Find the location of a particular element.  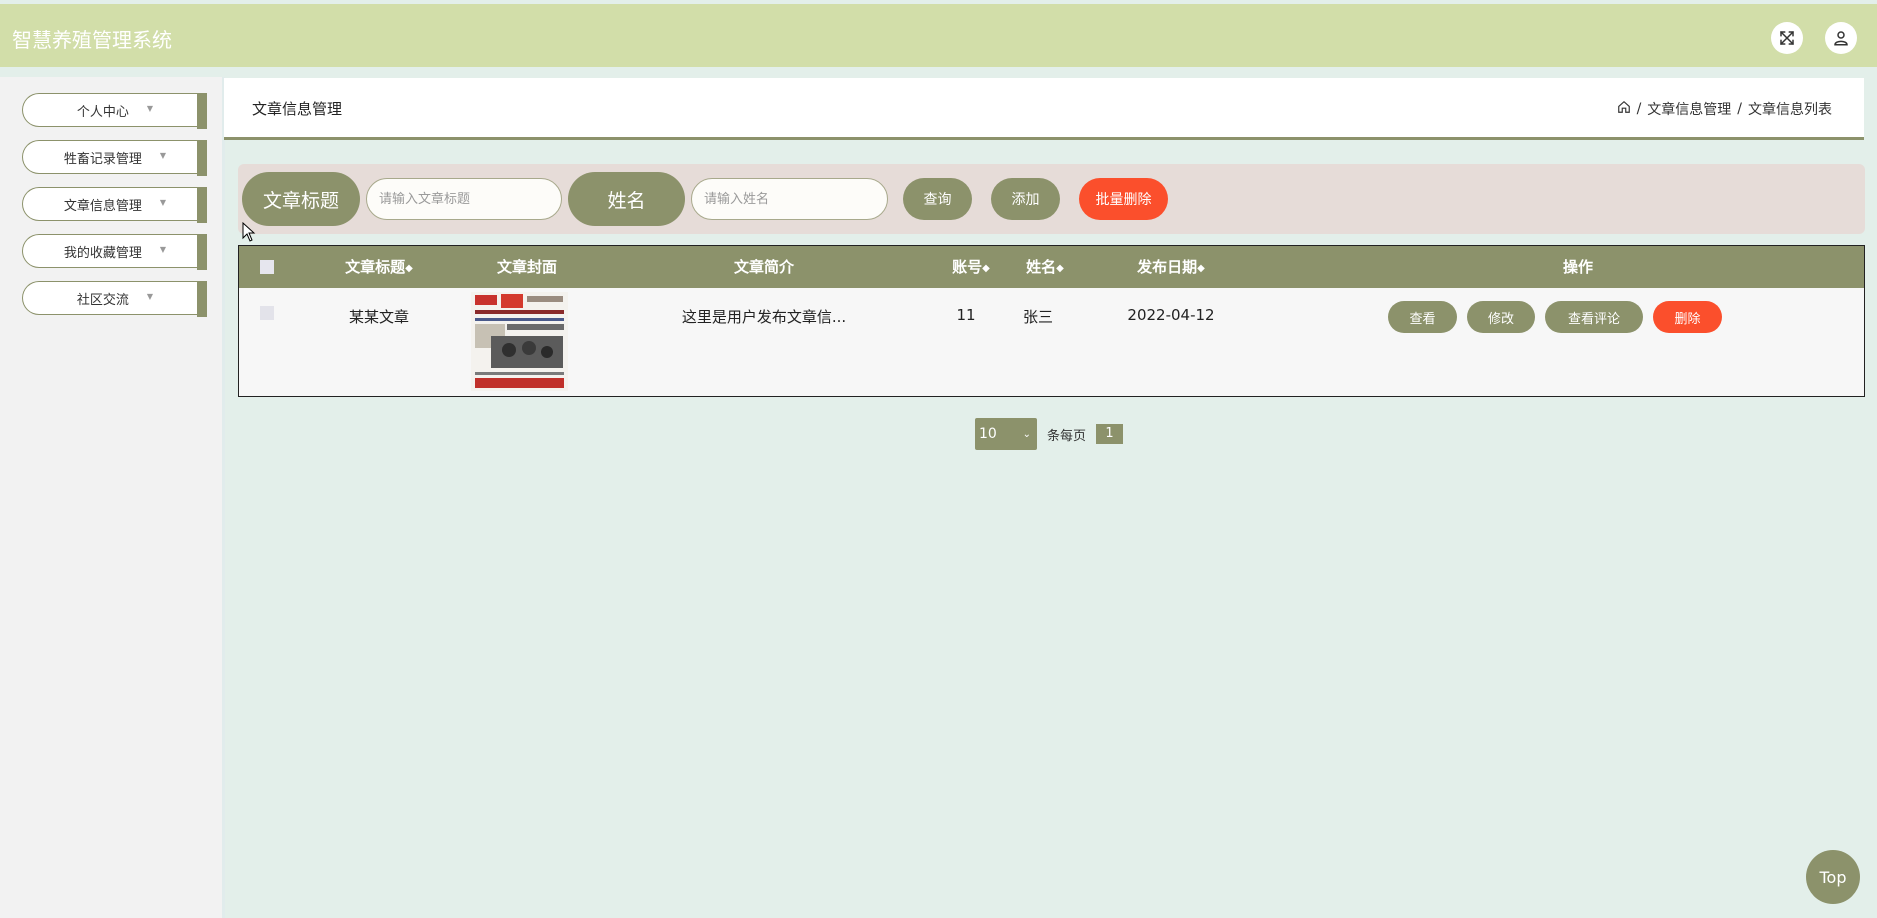

header-account: 账号◆ is located at coordinates (971, 267).